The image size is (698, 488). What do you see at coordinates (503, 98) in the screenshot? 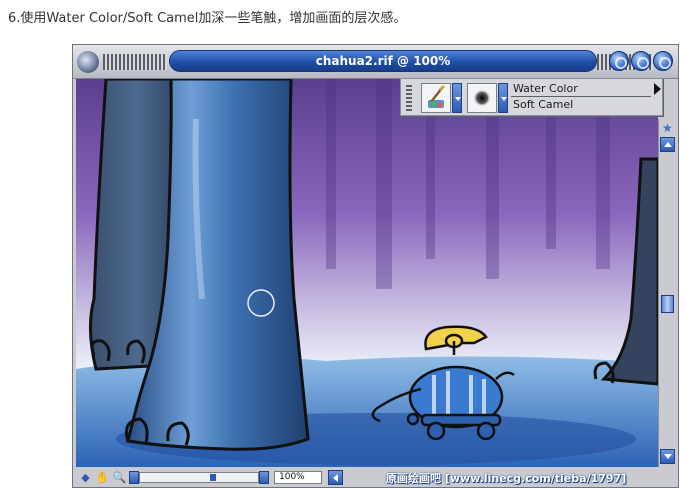
I see `variant-dropdown-button` at bounding box center [503, 98].